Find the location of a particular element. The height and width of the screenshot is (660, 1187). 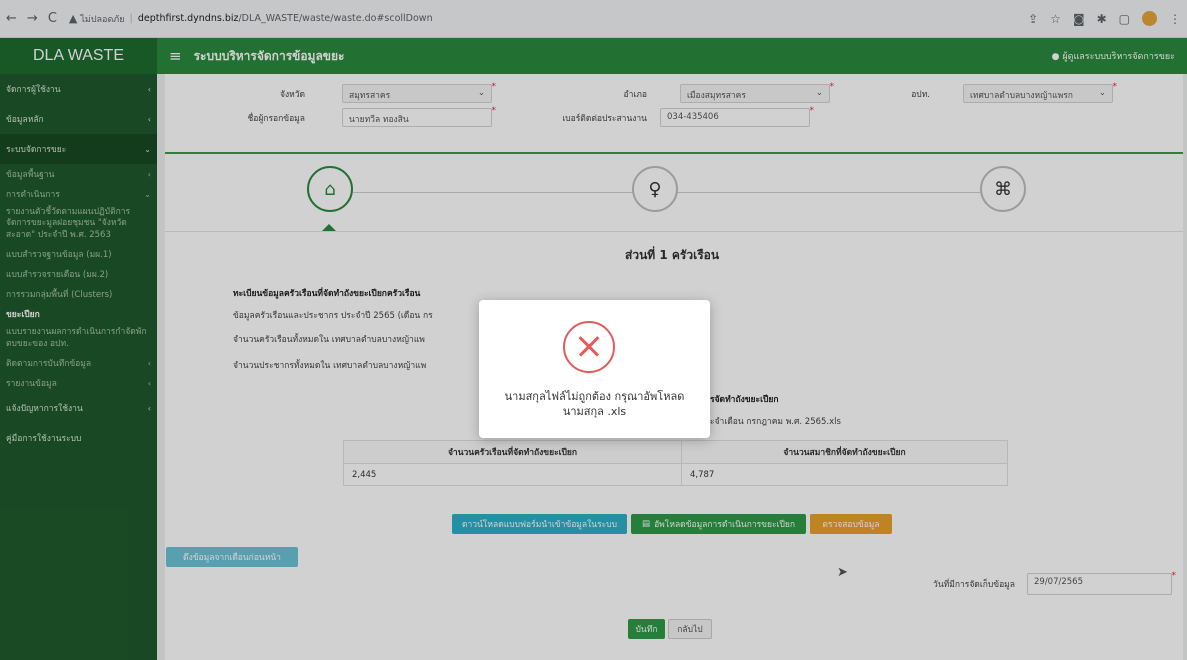

mouse-cursor-icon: ➤ is located at coordinates (842, 572).